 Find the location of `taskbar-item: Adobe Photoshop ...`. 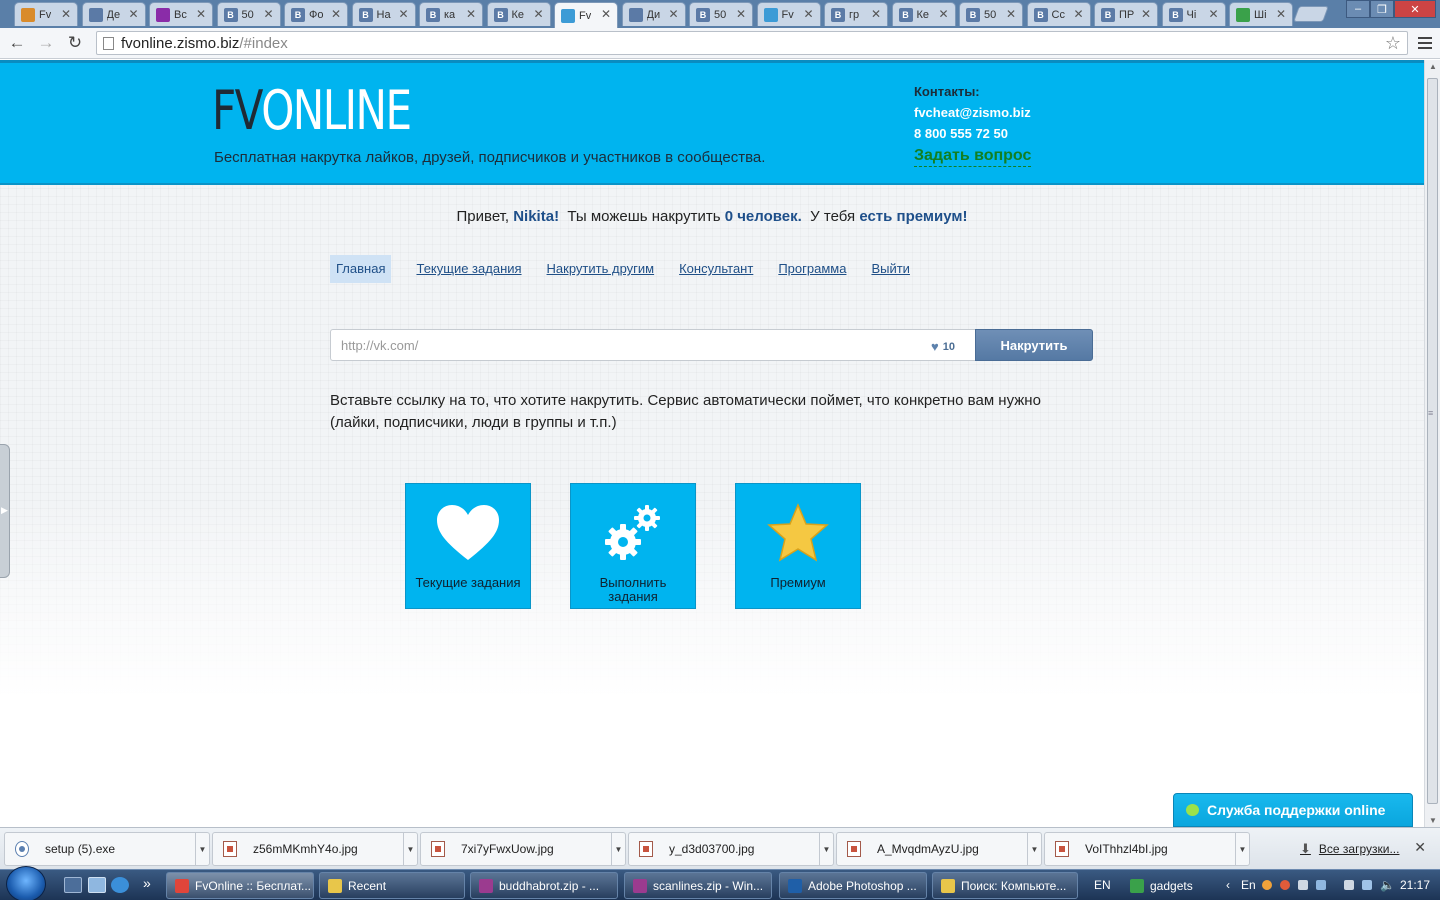

taskbar-item: Adobe Photoshop ... is located at coordinates (853, 885).